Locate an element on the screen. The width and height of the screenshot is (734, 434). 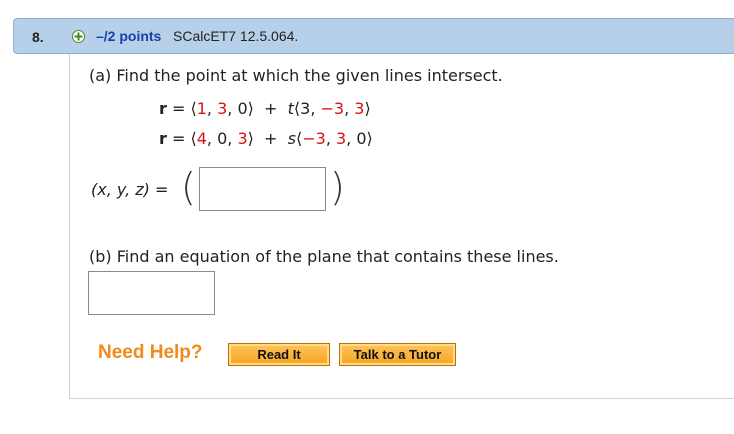
dir-y: 3 is located at coordinates (341, 138).